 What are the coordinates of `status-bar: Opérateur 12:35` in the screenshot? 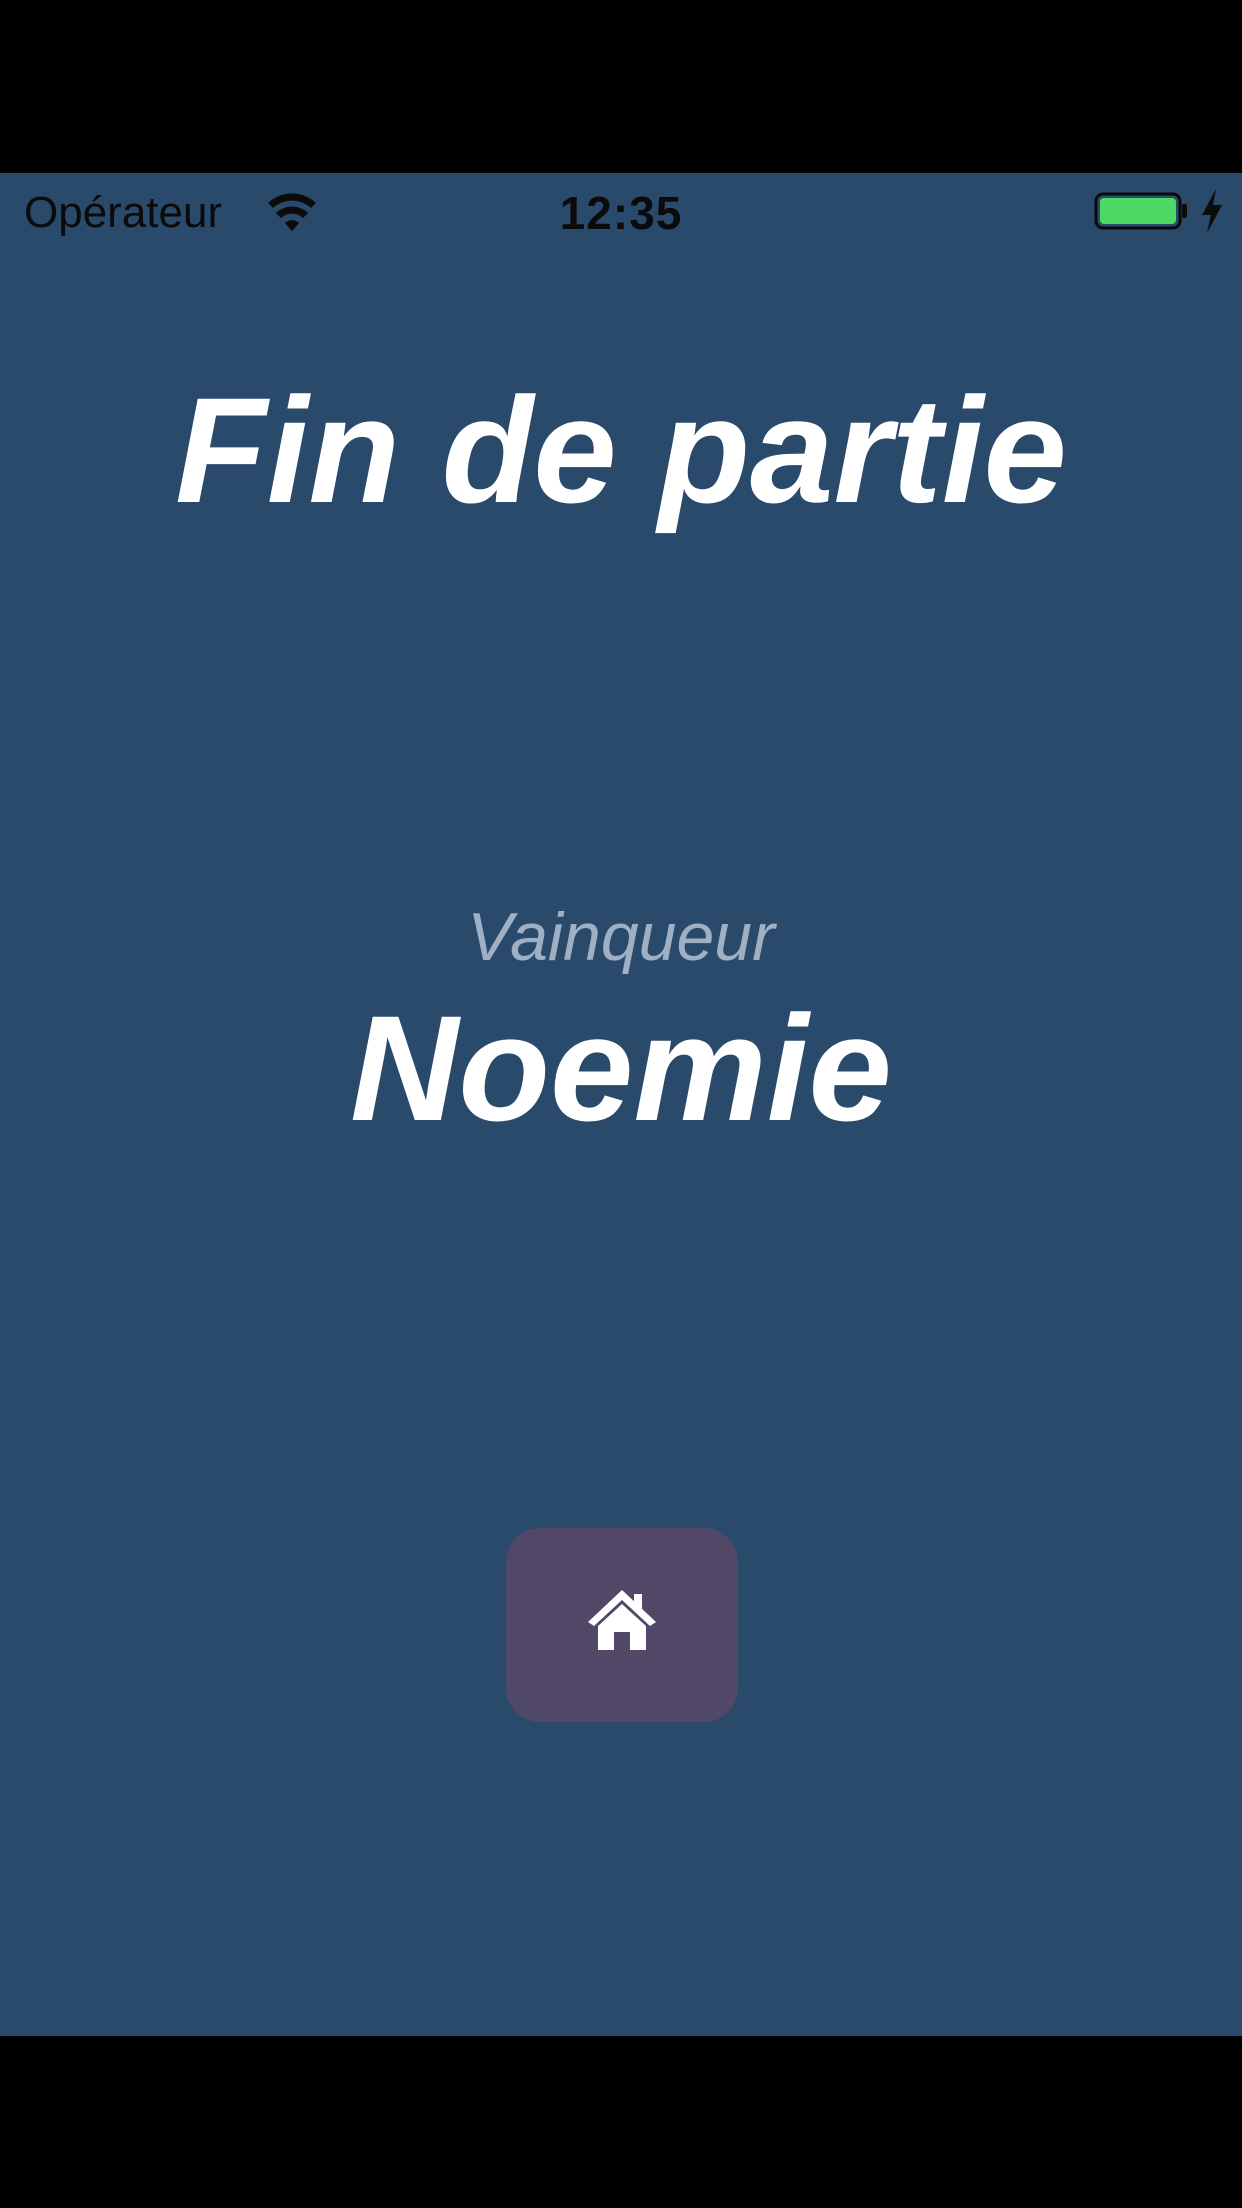 It's located at (621, 213).